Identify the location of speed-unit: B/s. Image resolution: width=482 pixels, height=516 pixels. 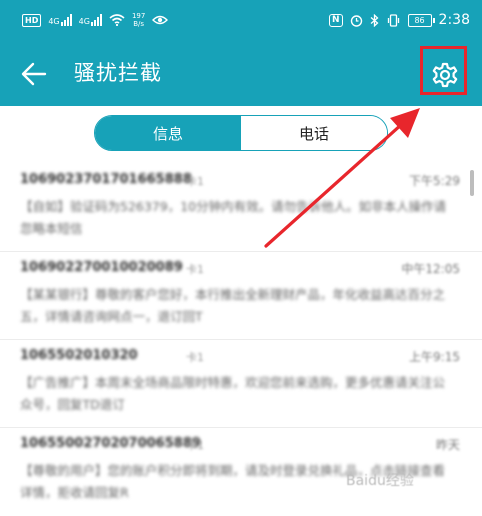
(139, 24).